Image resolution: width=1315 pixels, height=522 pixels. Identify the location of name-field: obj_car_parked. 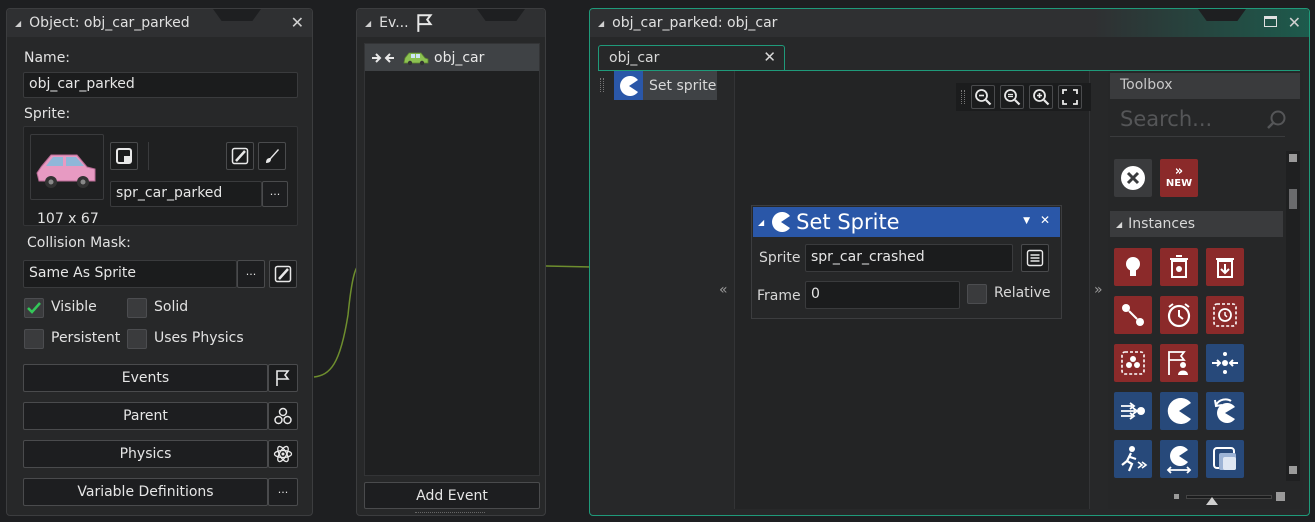
(160, 85).